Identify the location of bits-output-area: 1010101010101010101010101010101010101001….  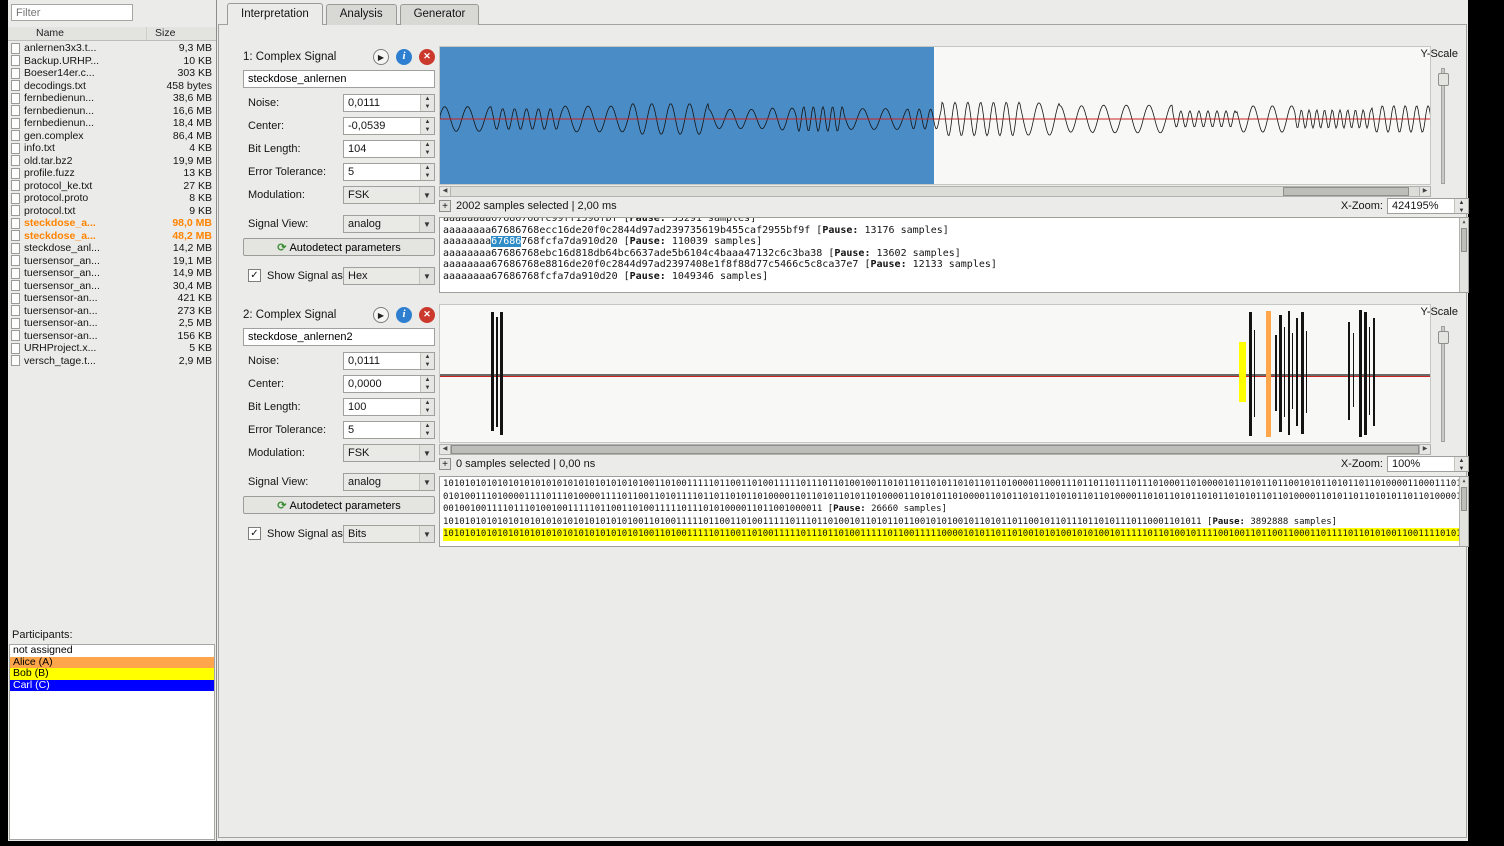
(954, 511).